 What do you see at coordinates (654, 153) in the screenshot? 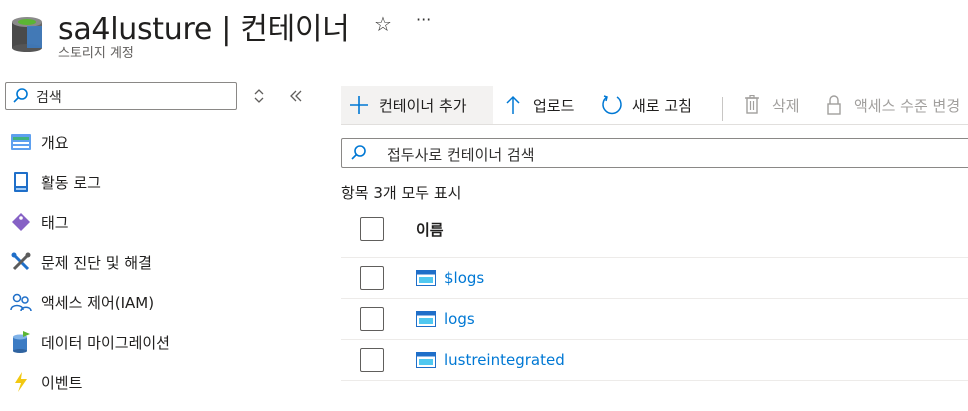
I see `container-prefix-search-input: 접두사로 컨테이너 검색` at bounding box center [654, 153].